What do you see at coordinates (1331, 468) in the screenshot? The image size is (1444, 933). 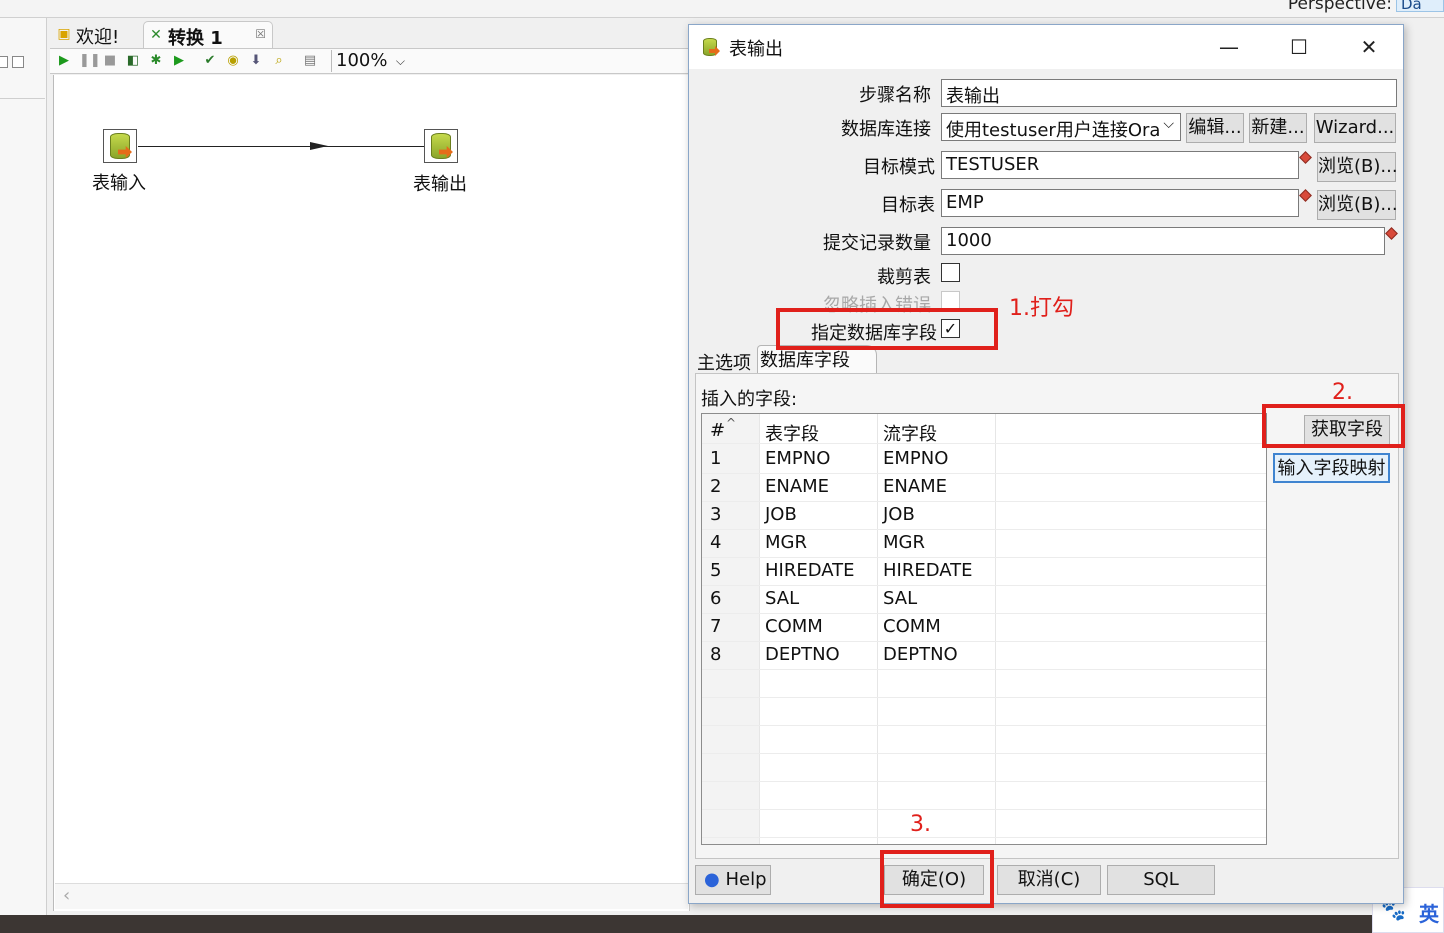 I see `enter-field-mapping-button: 输入字段映射` at bounding box center [1331, 468].